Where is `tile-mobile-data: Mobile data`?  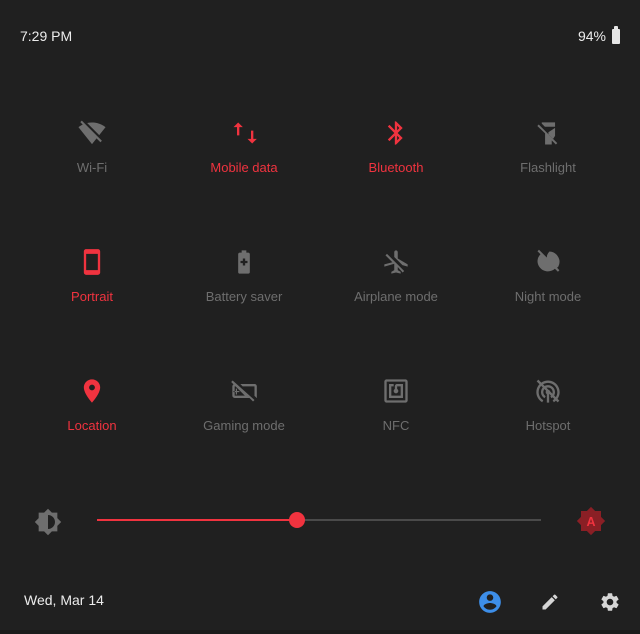 tile-mobile-data: Mobile data is located at coordinates (244, 164).